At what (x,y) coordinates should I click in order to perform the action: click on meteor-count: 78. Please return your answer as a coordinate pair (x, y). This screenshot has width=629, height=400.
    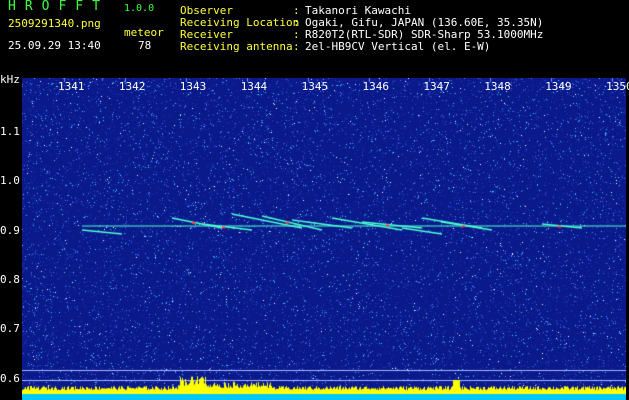
    Looking at the image, I should click on (145, 45).